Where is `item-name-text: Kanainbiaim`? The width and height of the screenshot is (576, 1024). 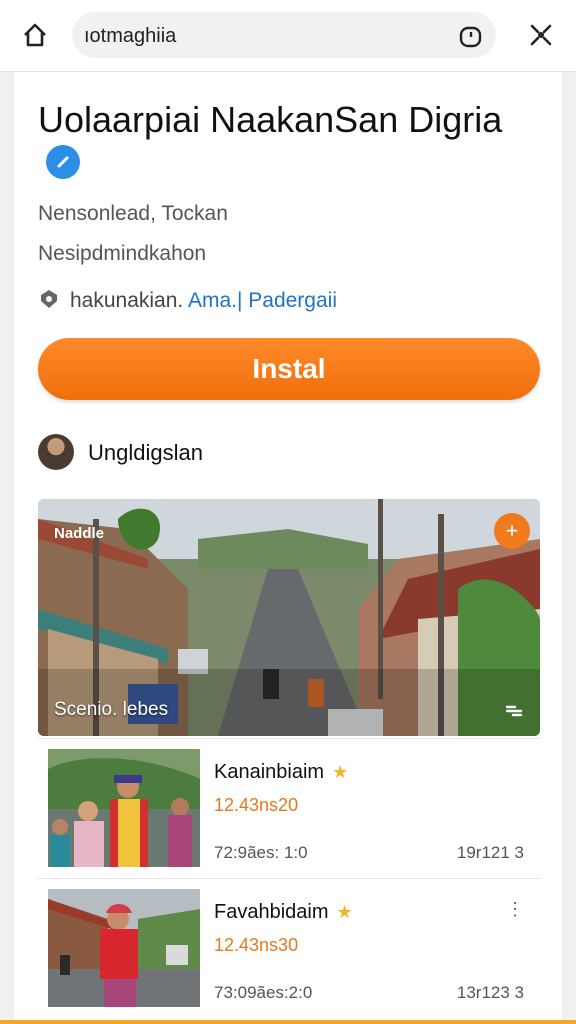
item-name-text: Kanainbiaim is located at coordinates (269, 772).